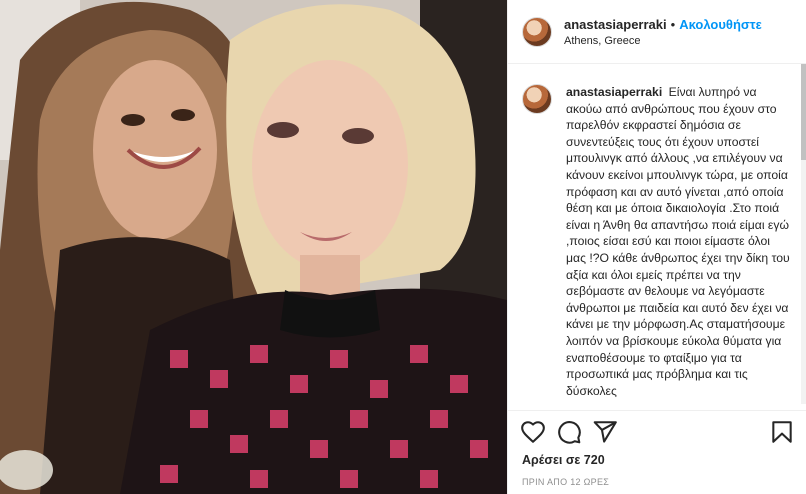 The image size is (806, 494). I want to click on bookmark-icon, so click(782, 432).